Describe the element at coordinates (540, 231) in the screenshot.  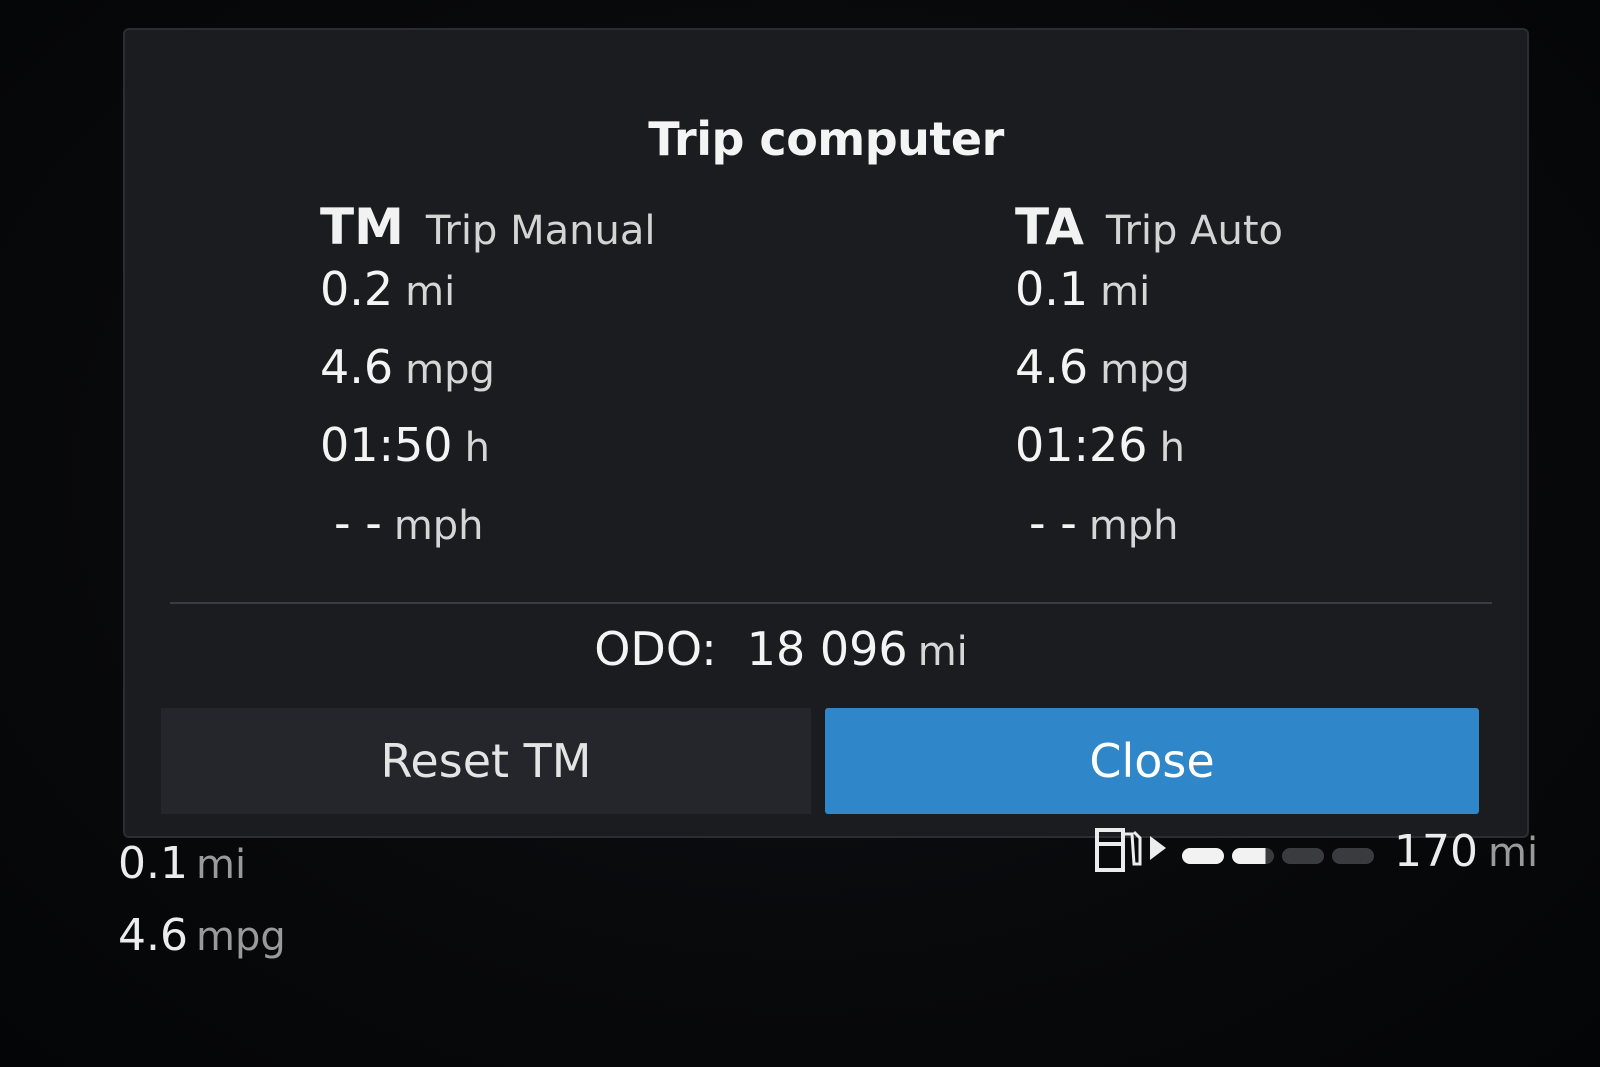
I see `trip-manual-label: Trip Manual` at that location.